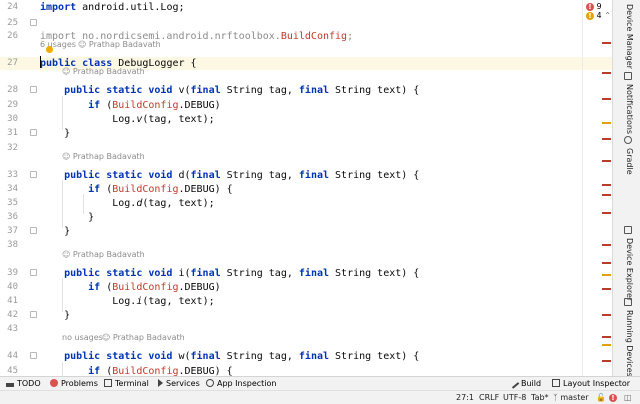  Describe the element at coordinates (306, 315) in the screenshot. I see `code-line: 42 }` at that location.